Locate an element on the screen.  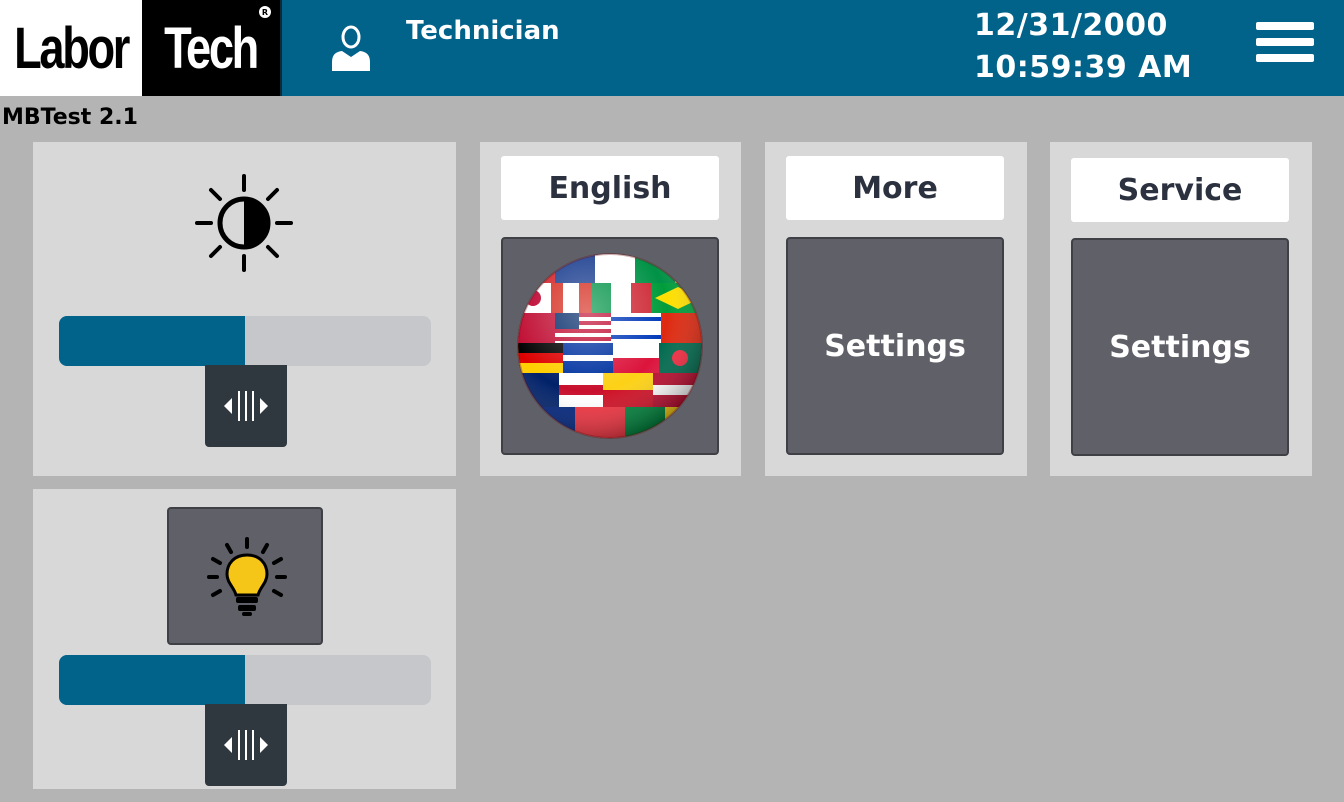
user-icon is located at coordinates (351, 48).